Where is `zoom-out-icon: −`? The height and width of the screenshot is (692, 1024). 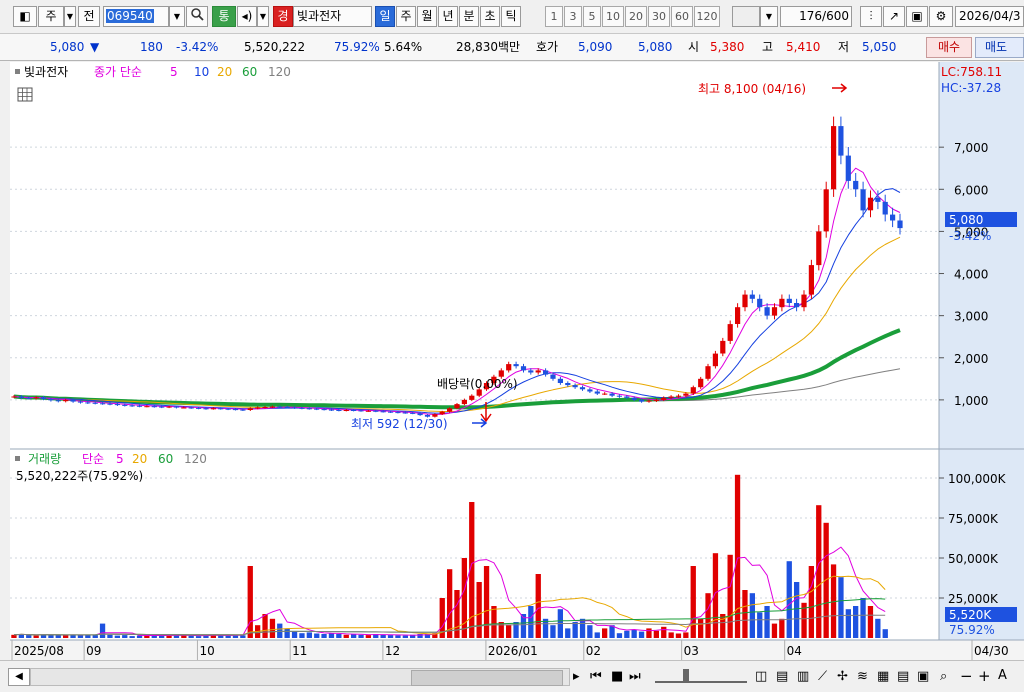
zoom-out-icon: − is located at coordinates (966, 676).